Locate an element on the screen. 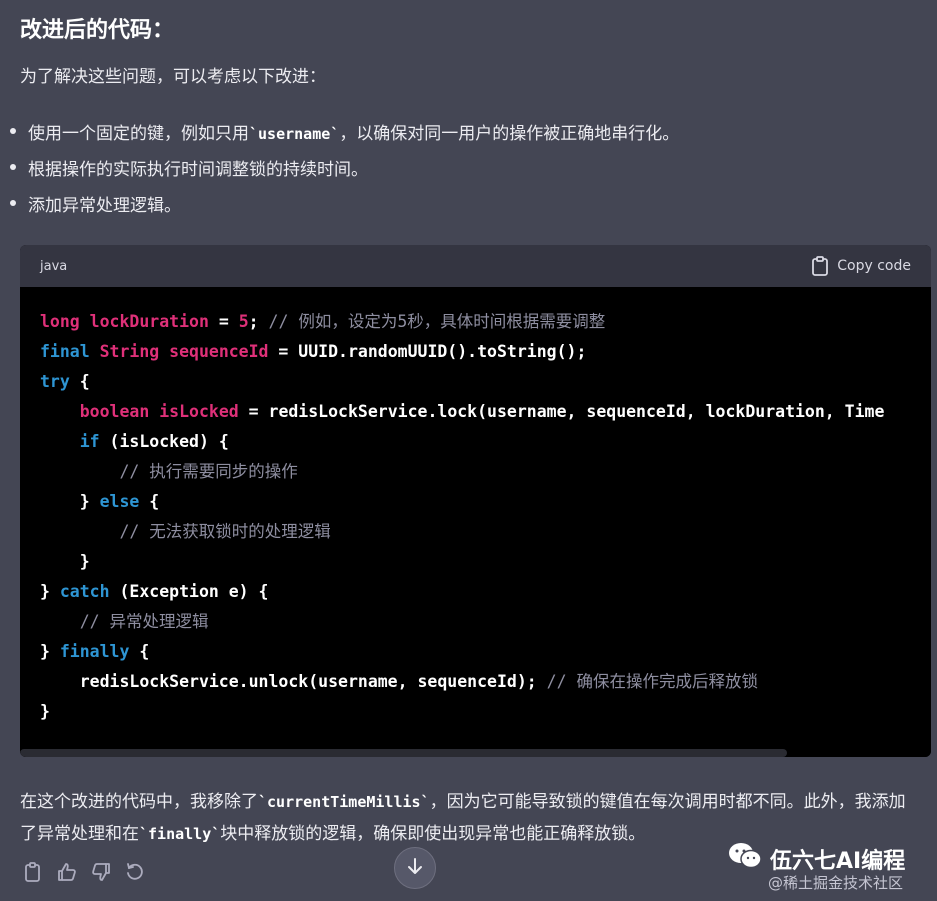  code-line: } catch (Exception e) { is located at coordinates (485, 592).